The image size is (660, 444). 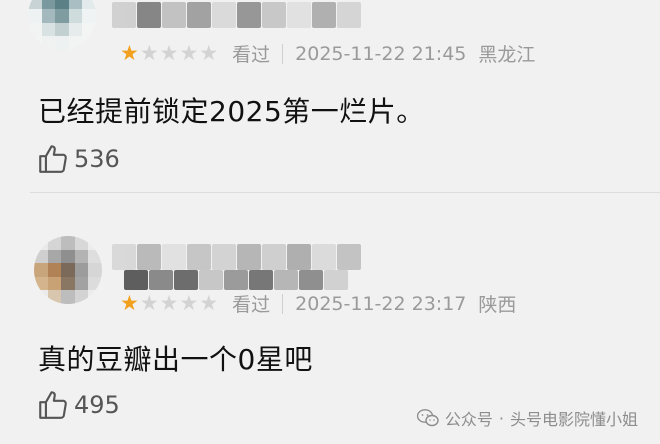 I want to click on comment-text: 已经提前锁定2025第一烂片。, so click(x=231, y=111).